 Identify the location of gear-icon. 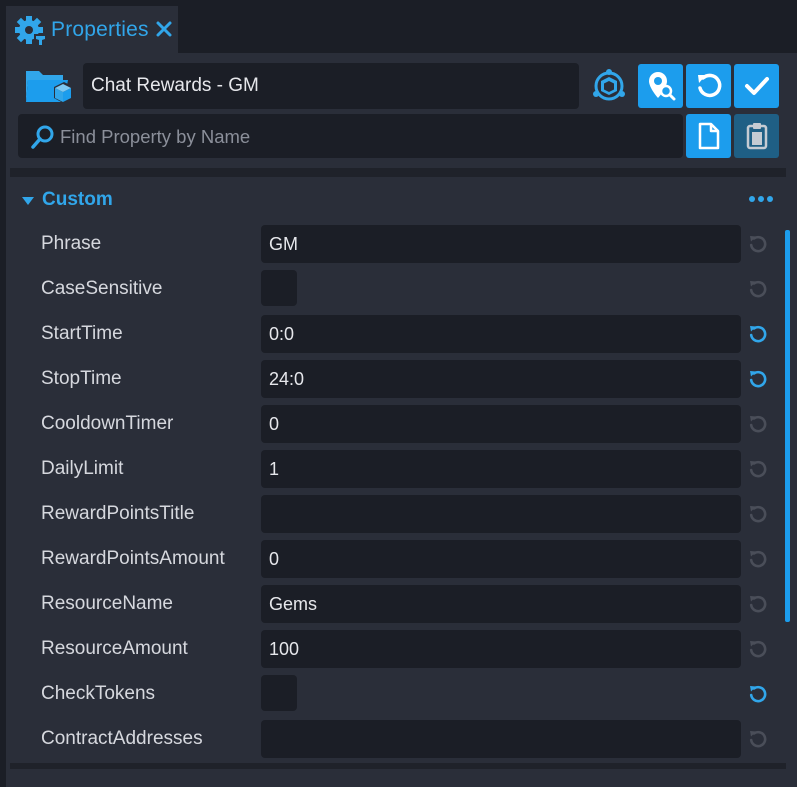
(31, 31).